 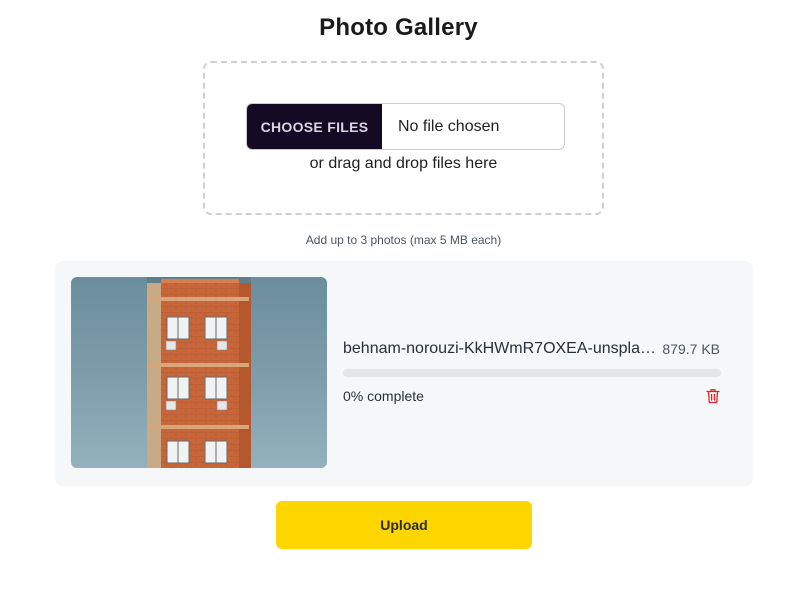 I want to click on delete-file-button, so click(x=713, y=396).